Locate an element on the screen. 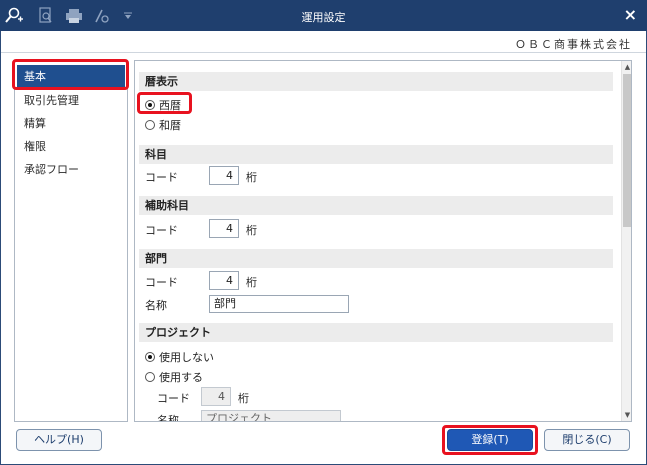  scroll-thumb is located at coordinates (627, 150).